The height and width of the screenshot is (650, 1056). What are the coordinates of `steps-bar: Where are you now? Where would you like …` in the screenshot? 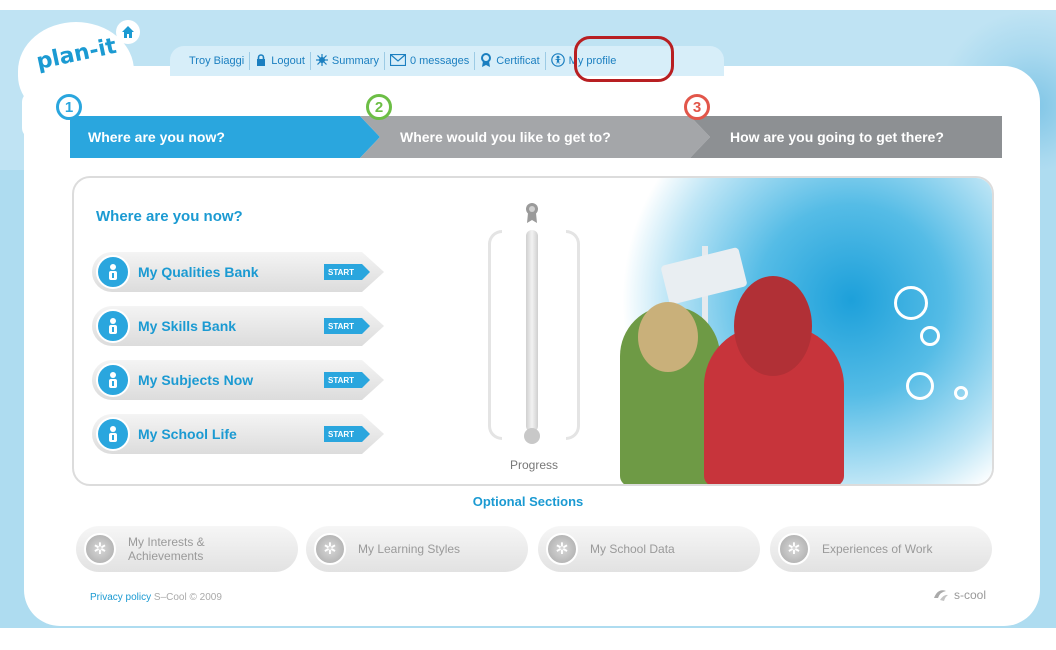 It's located at (529, 126).